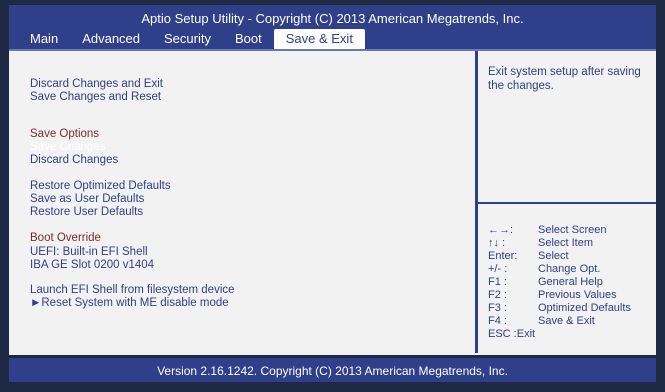 This screenshot has height=392, width=665. I want to click on key-label: Enter:, so click(503, 256).